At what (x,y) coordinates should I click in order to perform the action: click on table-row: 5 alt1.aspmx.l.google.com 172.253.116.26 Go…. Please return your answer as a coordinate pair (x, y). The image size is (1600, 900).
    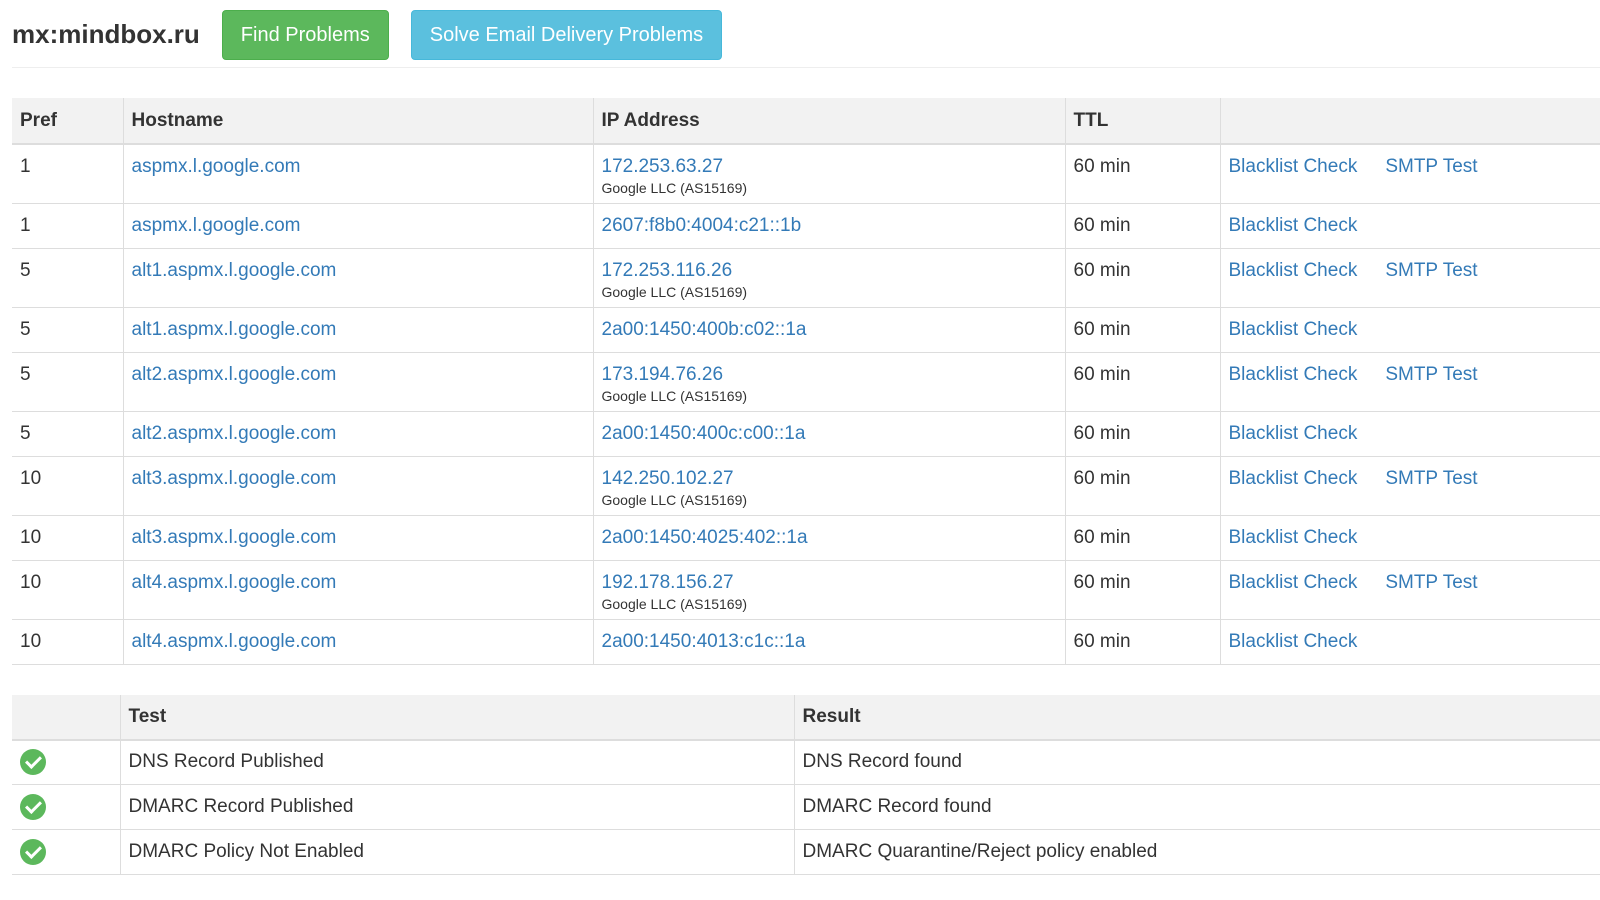
    Looking at the image, I should click on (806, 278).